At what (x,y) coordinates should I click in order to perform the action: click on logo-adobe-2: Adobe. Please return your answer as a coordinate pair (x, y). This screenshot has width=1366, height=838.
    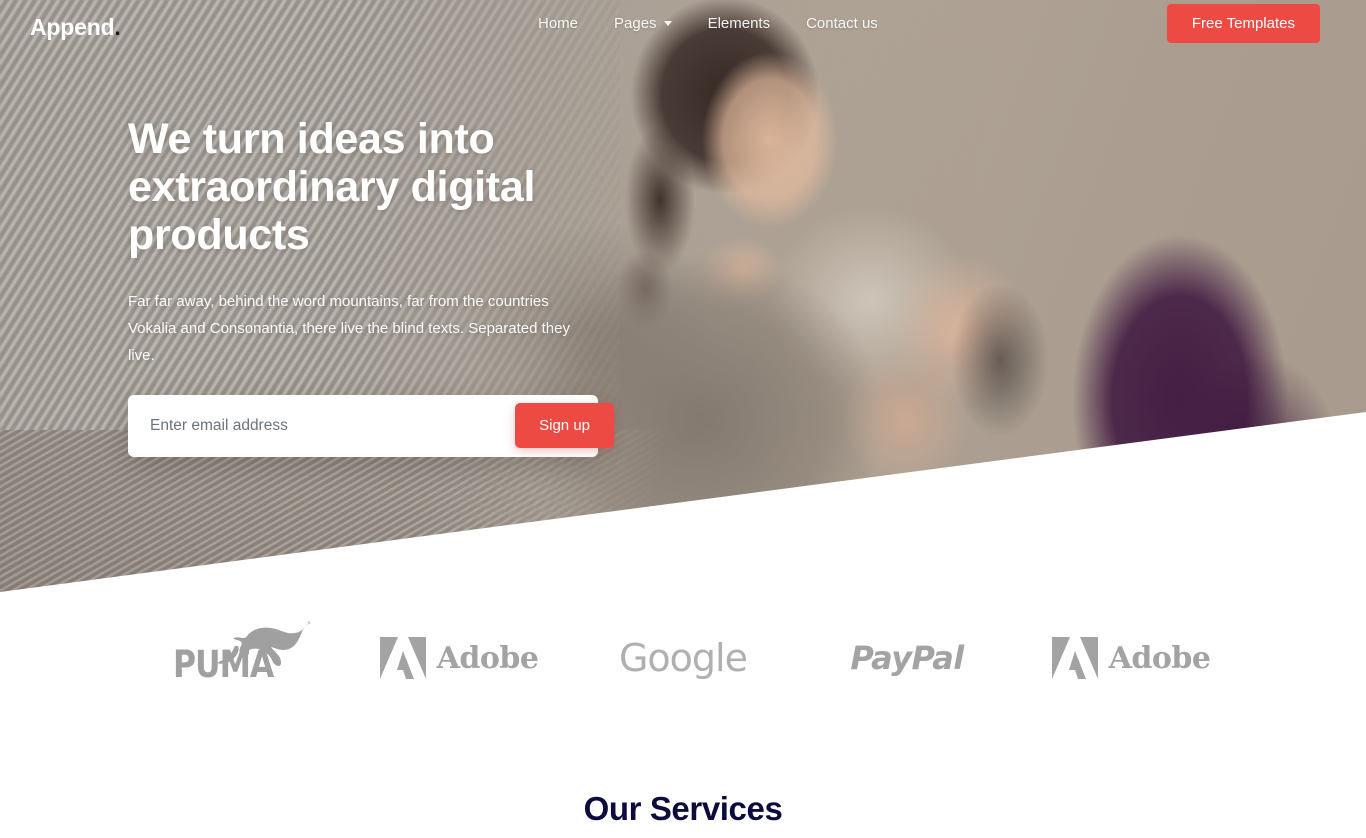
    Looking at the image, I should click on (1131, 658).